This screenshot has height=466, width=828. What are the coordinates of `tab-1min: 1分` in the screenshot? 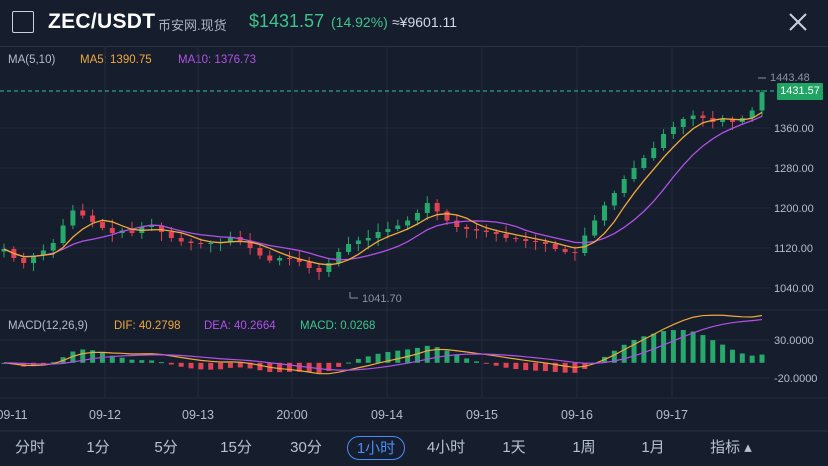 It's located at (98, 448).